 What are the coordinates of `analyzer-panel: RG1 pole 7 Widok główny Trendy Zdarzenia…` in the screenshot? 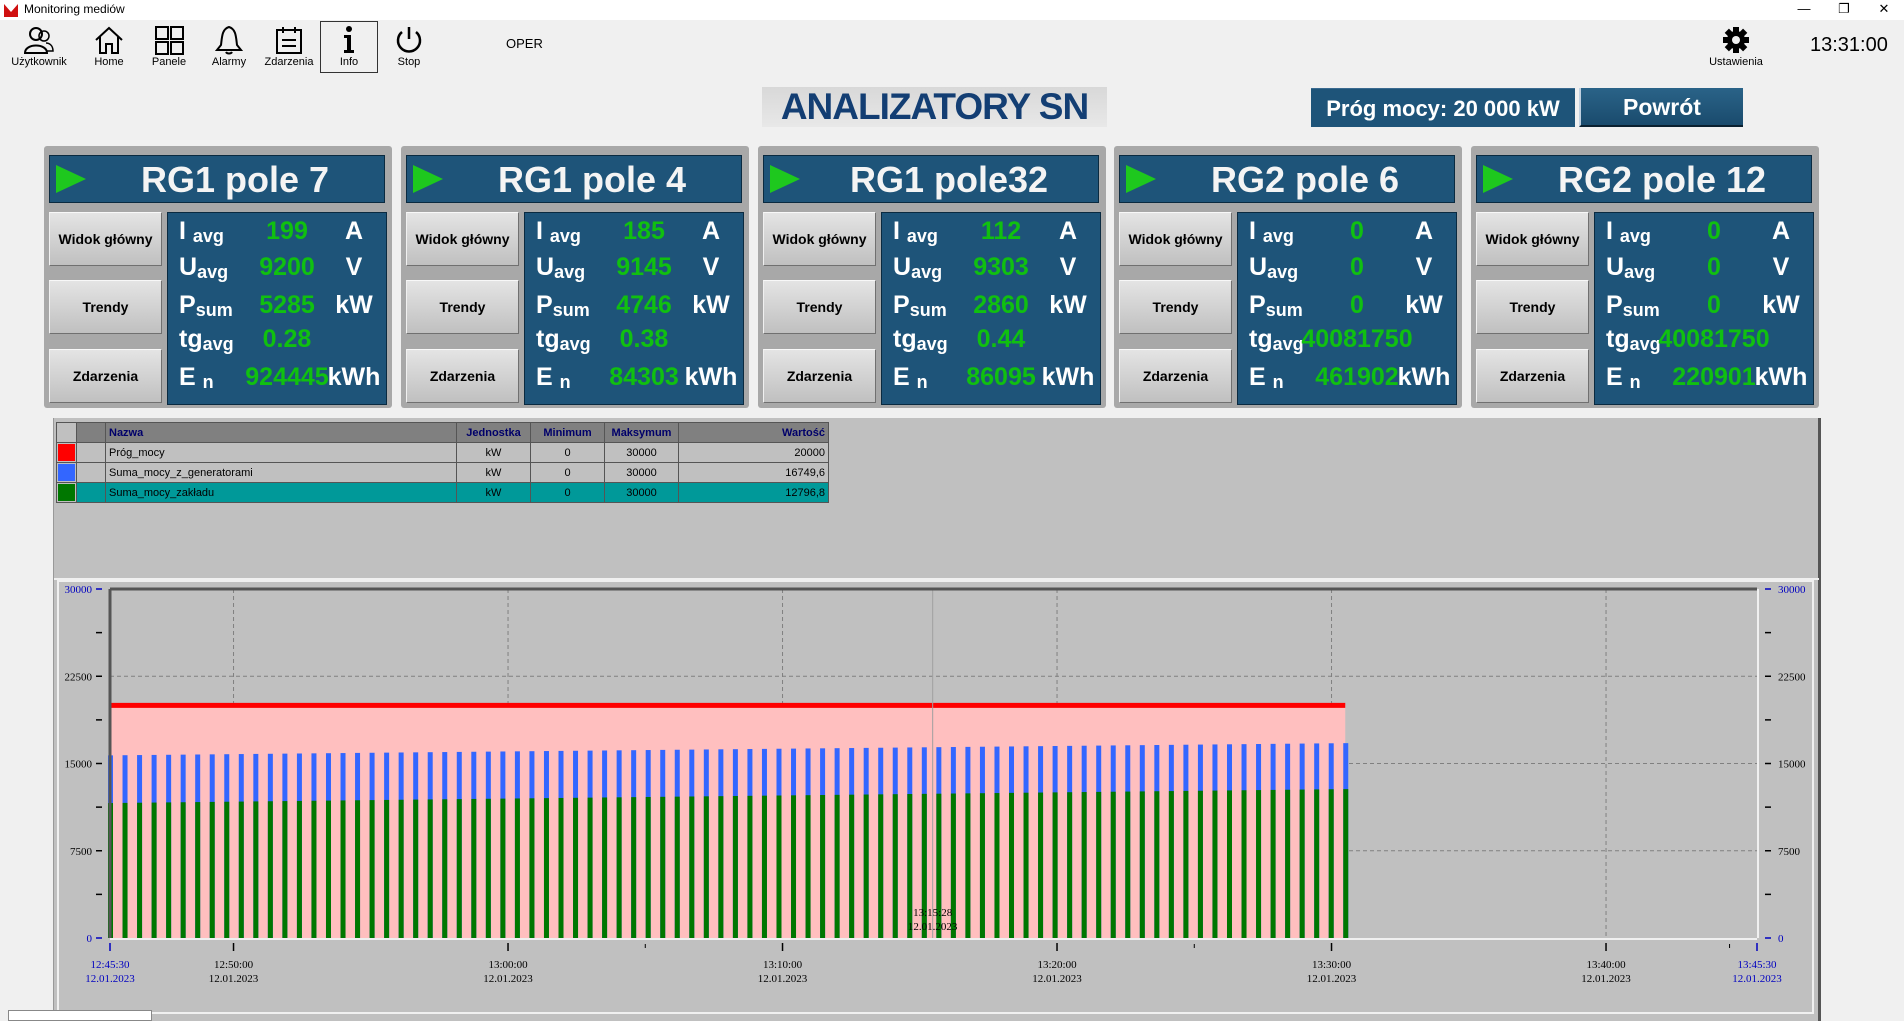 It's located at (218, 277).